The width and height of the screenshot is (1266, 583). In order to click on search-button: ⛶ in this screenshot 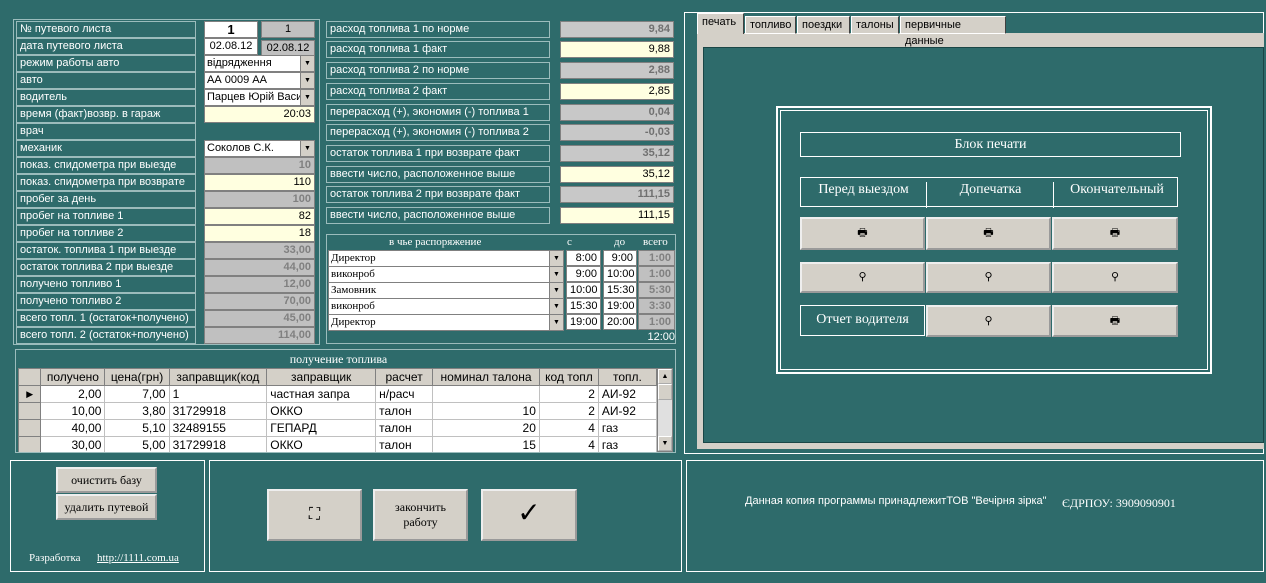, I will do `click(314, 515)`.